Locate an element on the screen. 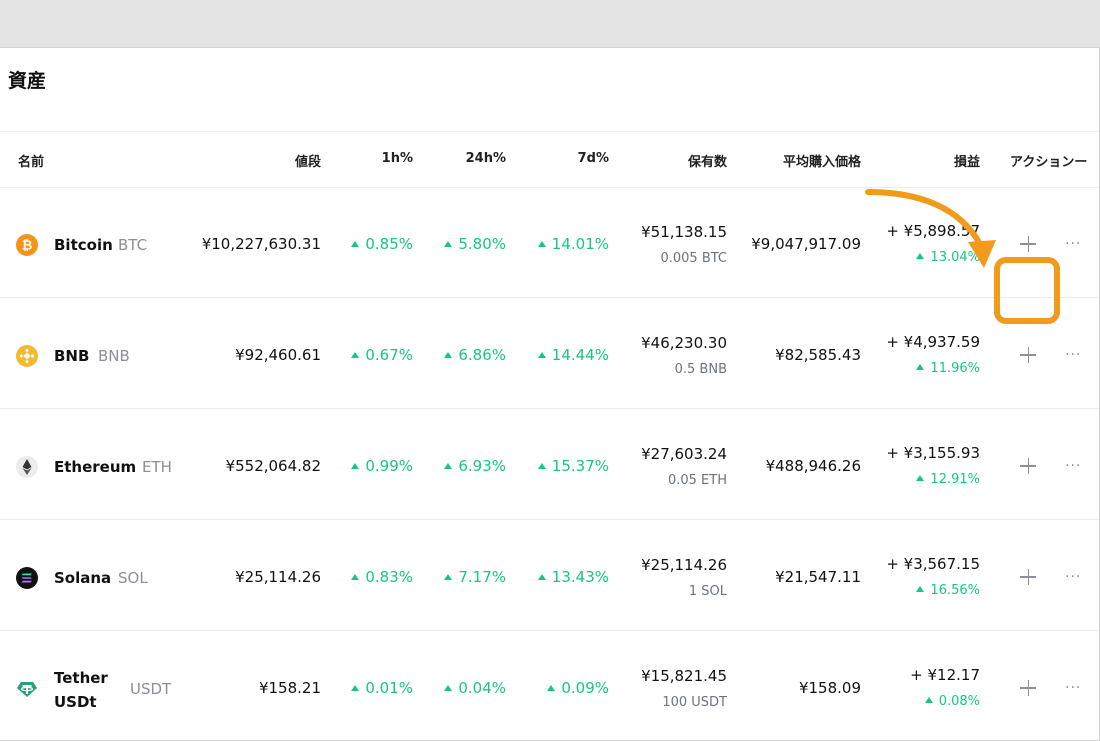 The image size is (1100, 741). coin-name: Bitcoin is located at coordinates (83, 245).